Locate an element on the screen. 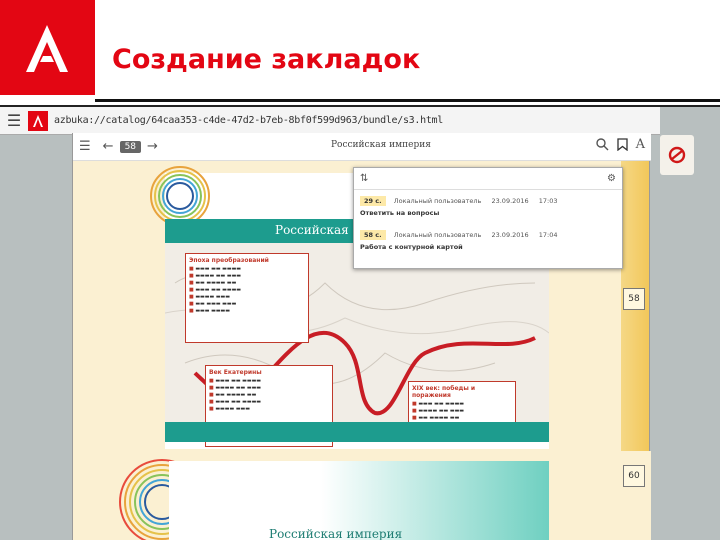 This screenshot has height=540, width=720. card-title: XIX век: победы и поражения is located at coordinates (444, 392).